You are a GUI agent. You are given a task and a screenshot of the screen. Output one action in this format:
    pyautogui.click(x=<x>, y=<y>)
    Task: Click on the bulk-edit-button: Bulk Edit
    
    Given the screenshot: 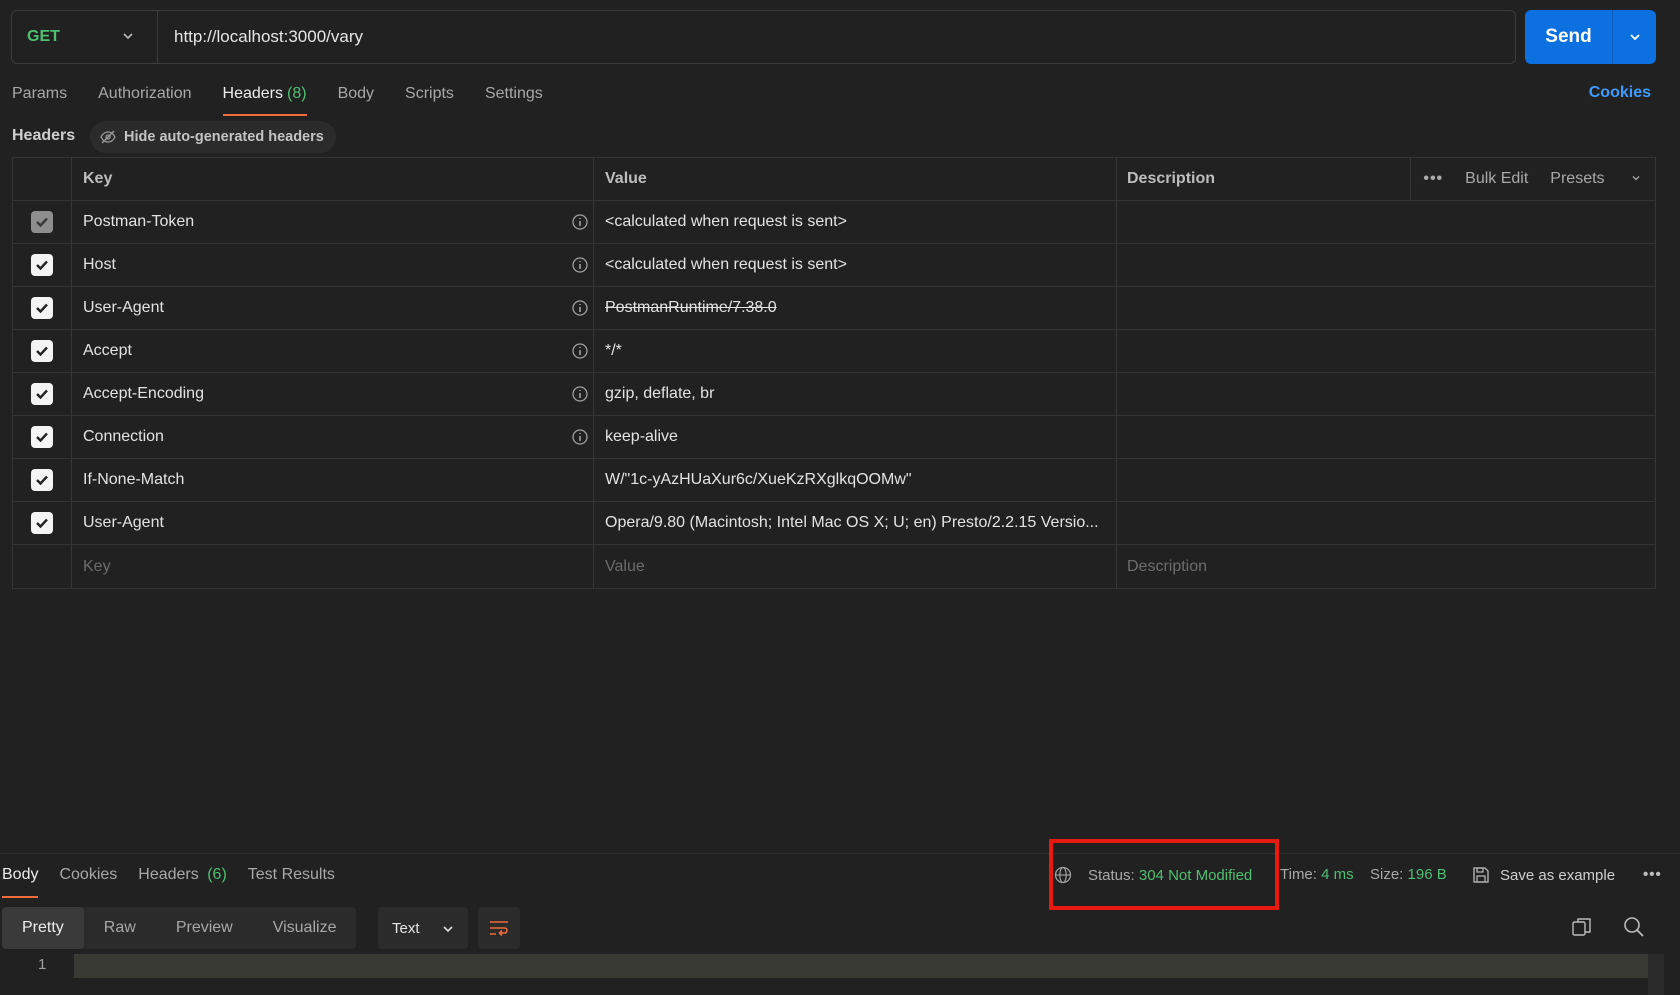 What is the action you would take?
    pyautogui.click(x=1496, y=179)
    